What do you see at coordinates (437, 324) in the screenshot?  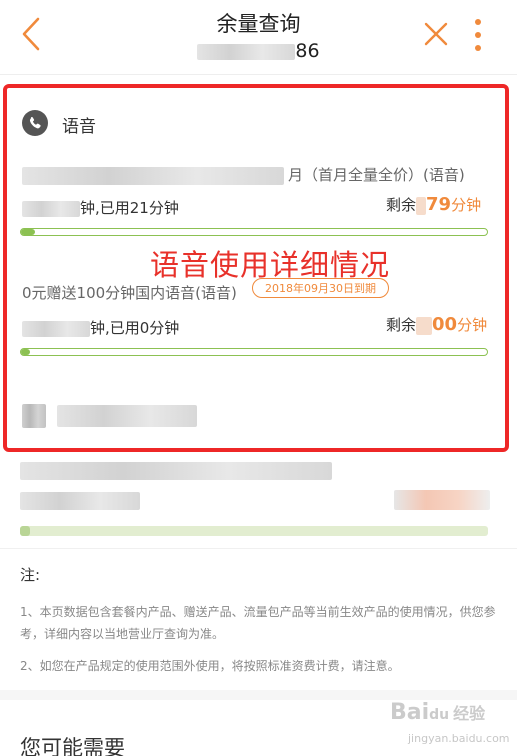 I see `package-2-remaining: 剩余 00分钟` at bounding box center [437, 324].